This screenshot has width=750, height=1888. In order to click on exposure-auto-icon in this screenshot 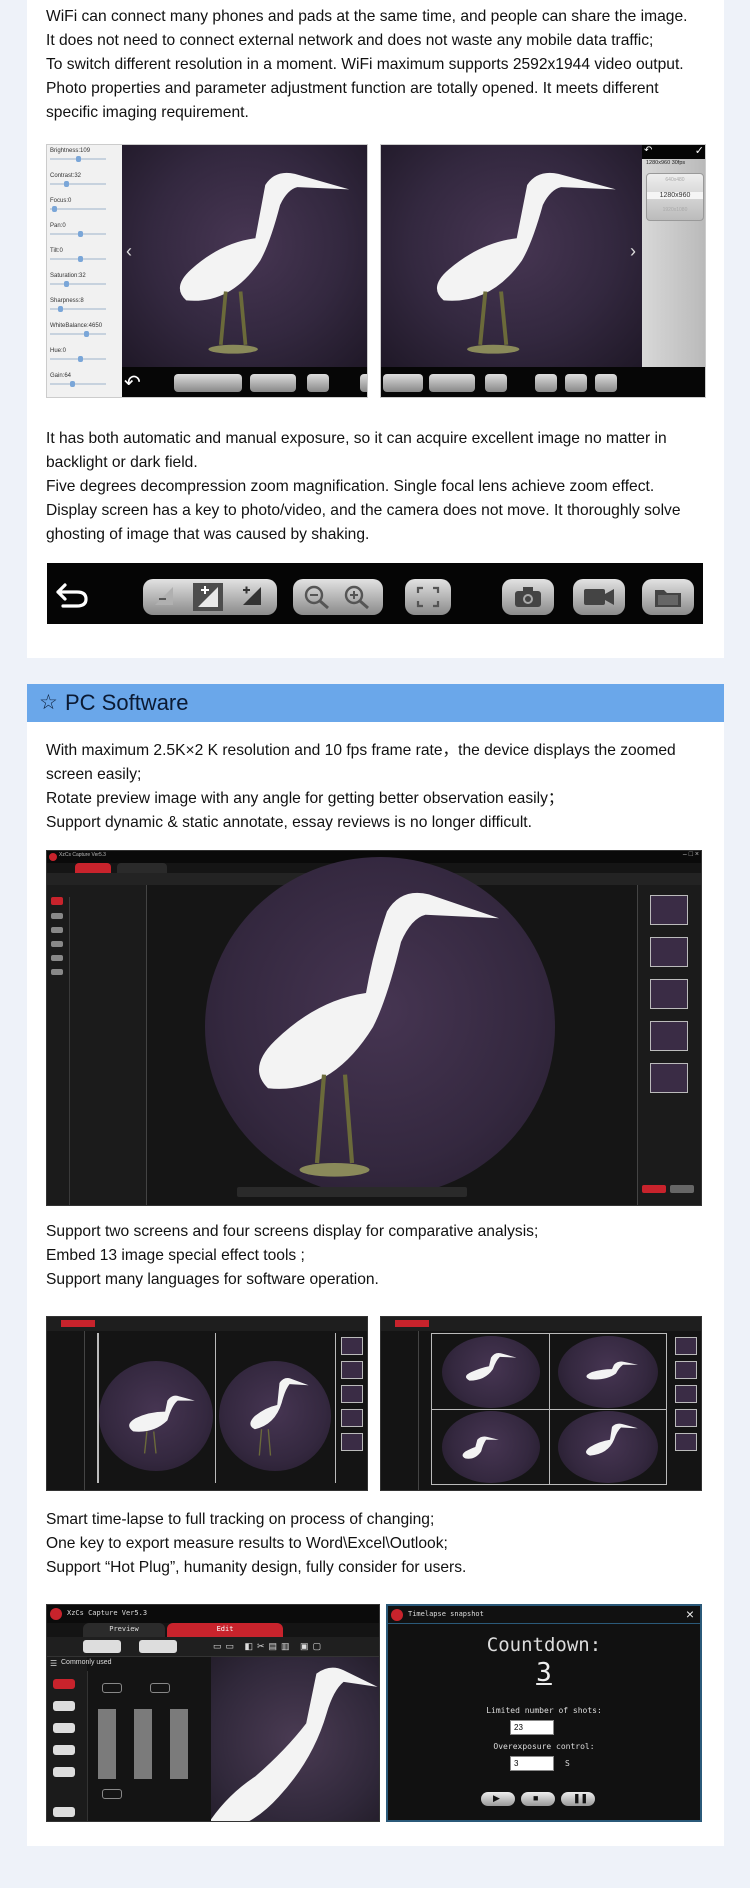, I will do `click(208, 597)`.